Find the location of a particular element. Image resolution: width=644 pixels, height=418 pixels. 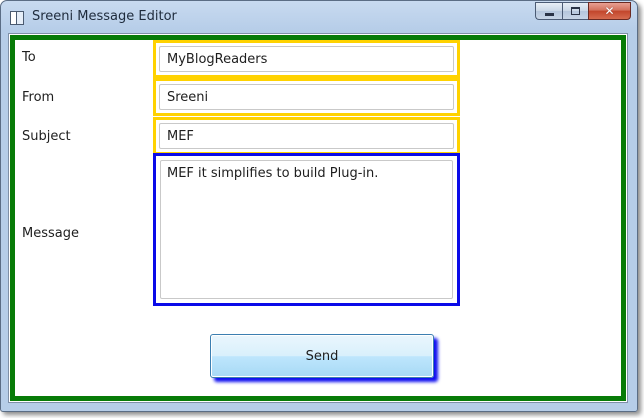

minimize-icon is located at coordinates (549, 14).